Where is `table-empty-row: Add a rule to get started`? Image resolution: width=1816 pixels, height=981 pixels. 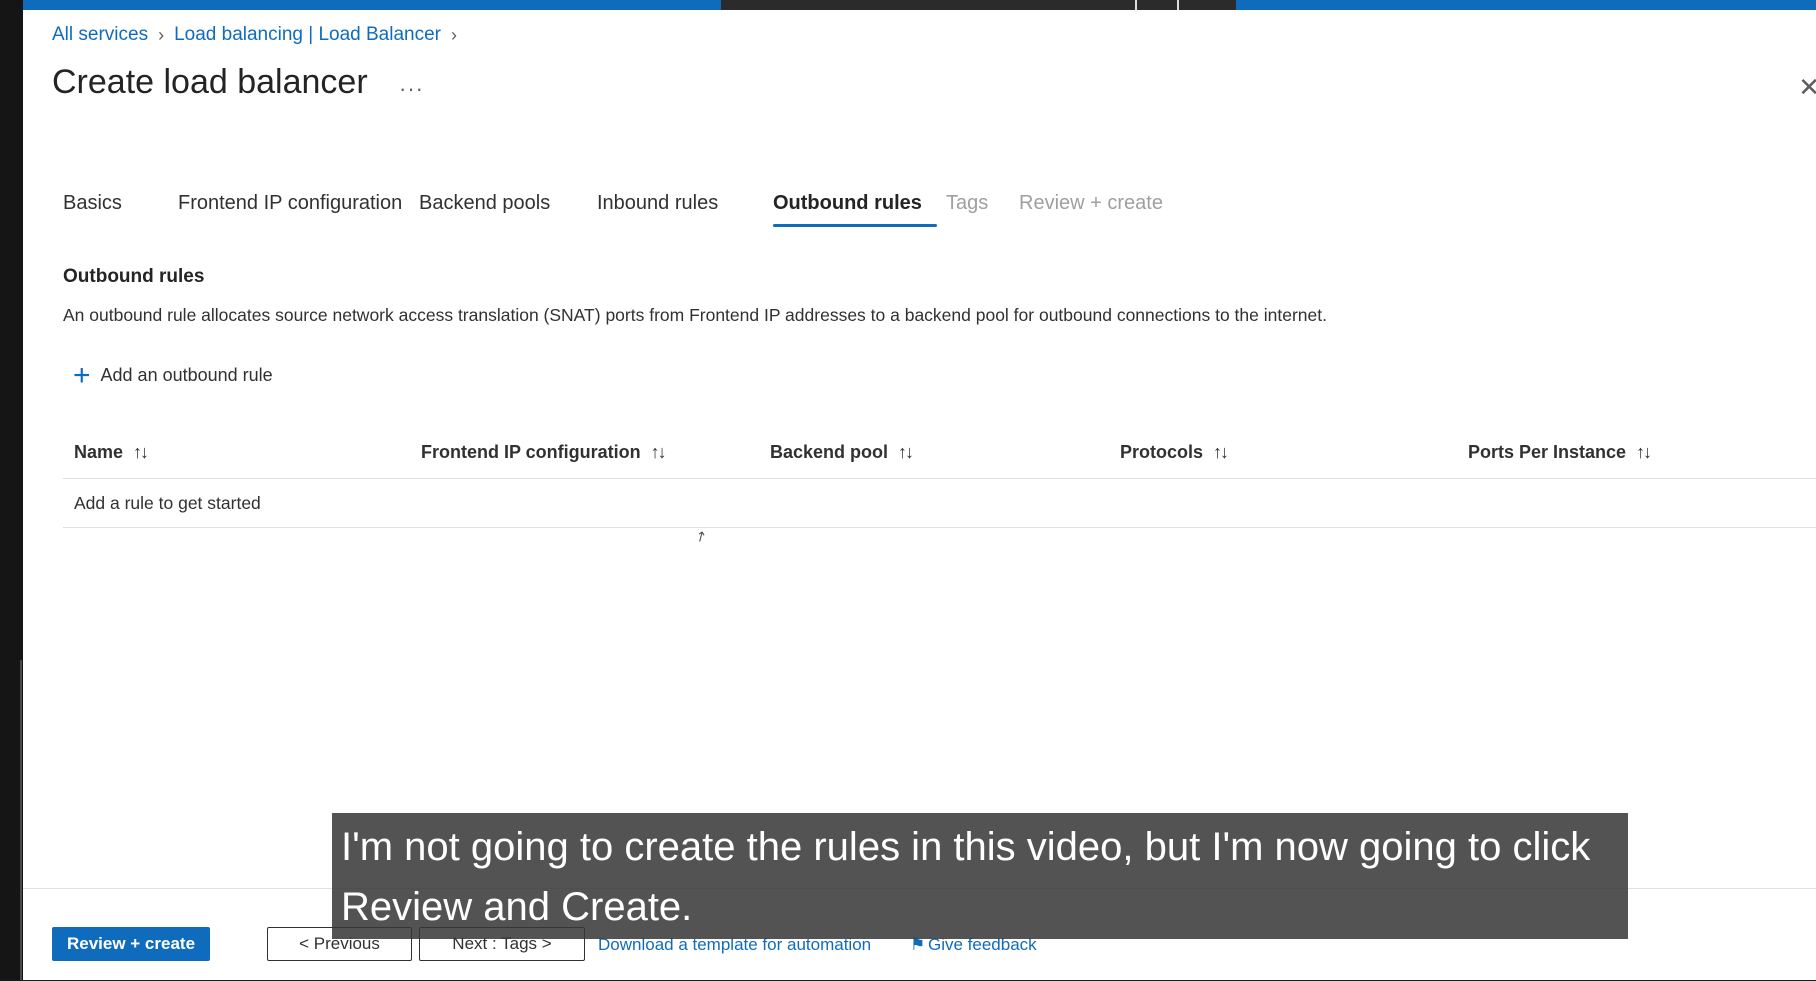
table-empty-row: Add a rule to get started is located at coordinates (939, 503).